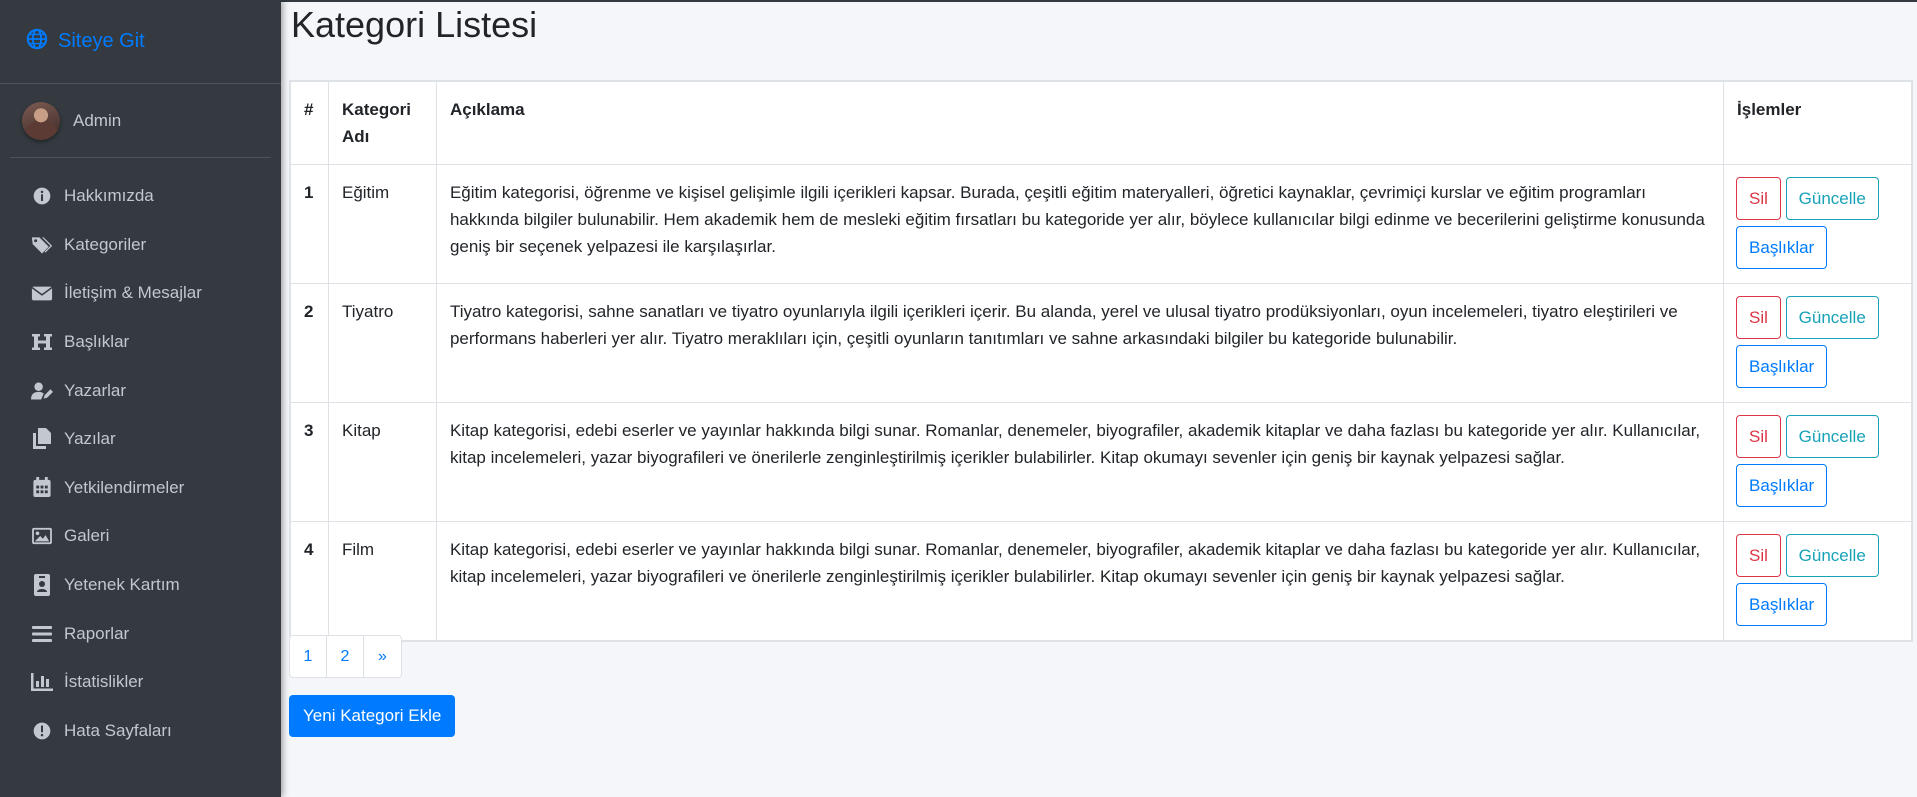 This screenshot has width=1917, height=797. Describe the element at coordinates (382, 656) in the screenshot. I see `page-link-next: »` at that location.